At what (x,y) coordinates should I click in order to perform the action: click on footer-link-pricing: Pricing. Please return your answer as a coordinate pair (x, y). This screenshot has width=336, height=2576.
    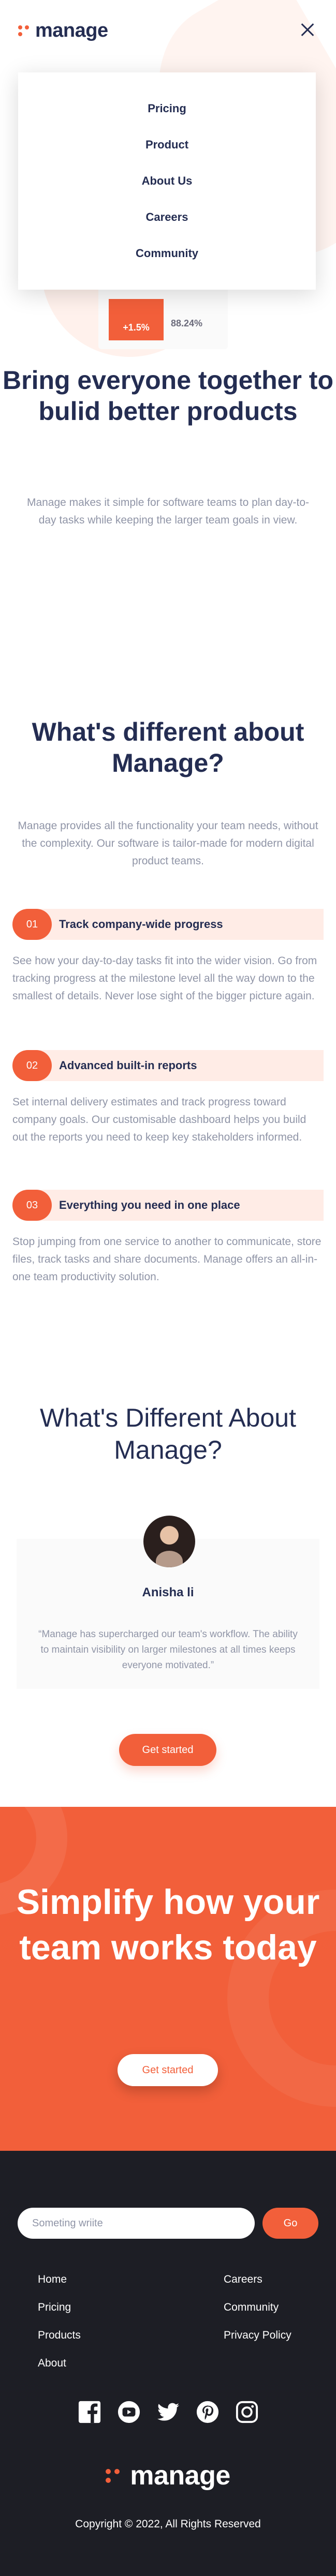
    Looking at the image, I should click on (59, 2308).